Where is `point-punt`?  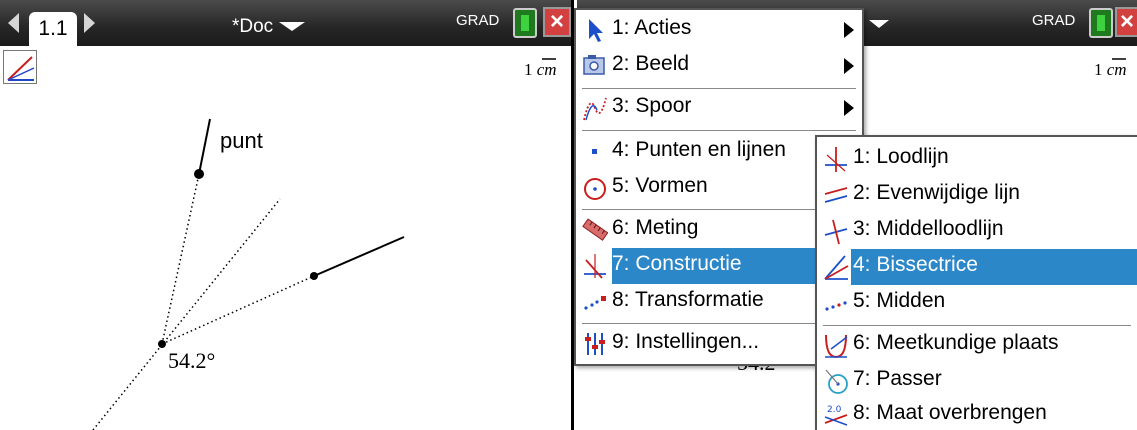
point-punt is located at coordinates (199, 174).